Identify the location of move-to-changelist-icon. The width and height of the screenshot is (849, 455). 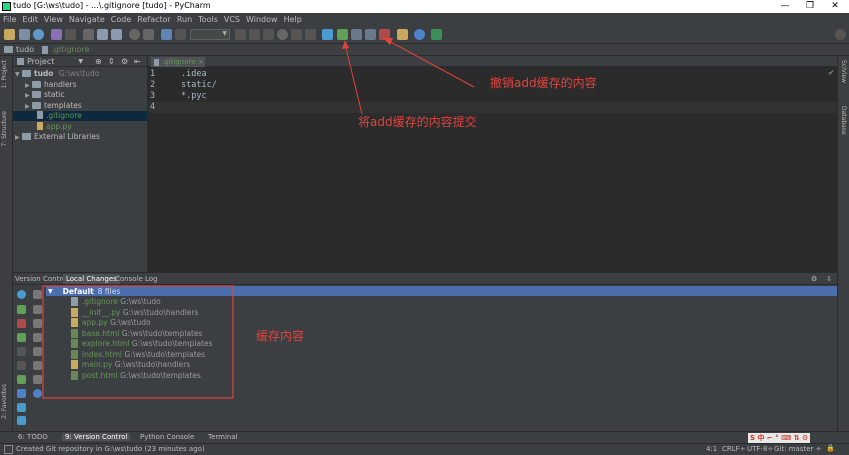
(21, 365).